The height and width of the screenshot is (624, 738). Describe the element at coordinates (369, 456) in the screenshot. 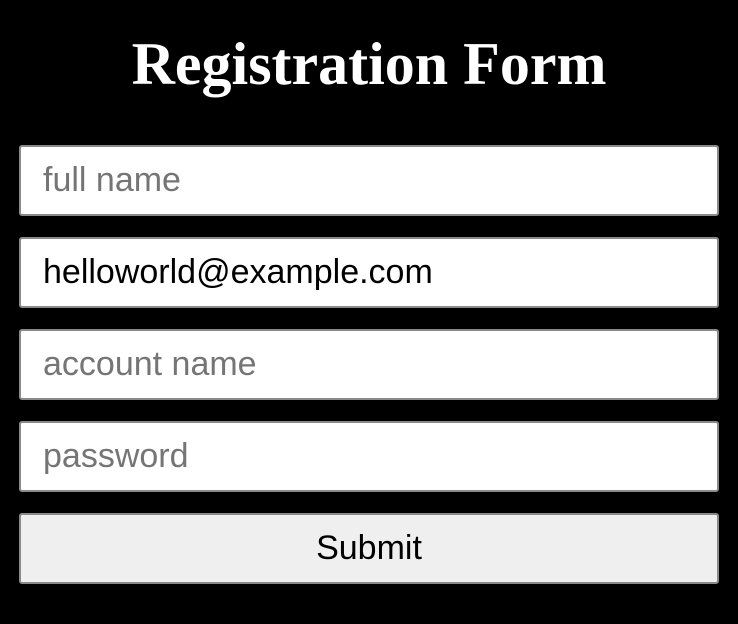

I see `password-input` at that location.